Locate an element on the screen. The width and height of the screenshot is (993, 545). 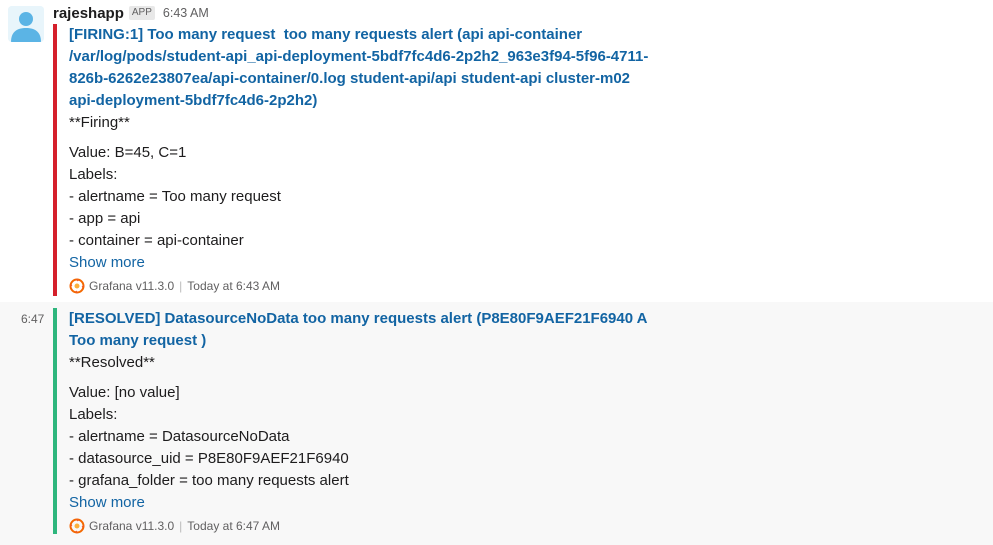
footer-time: Today at 6:43 AM is located at coordinates (233, 286).